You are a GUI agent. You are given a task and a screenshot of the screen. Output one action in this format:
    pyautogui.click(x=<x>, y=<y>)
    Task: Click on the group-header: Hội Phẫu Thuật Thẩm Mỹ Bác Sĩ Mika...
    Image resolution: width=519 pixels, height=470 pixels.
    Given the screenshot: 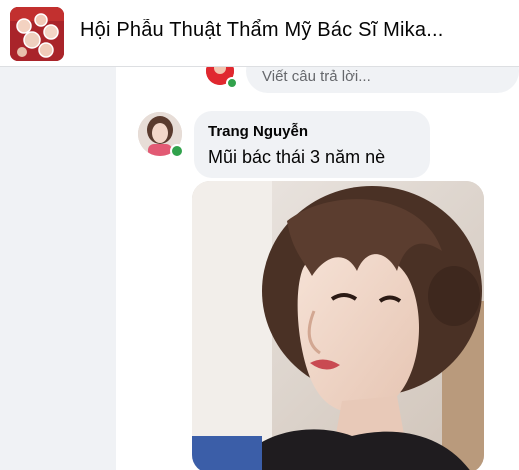 What is the action you would take?
    pyautogui.click(x=259, y=33)
    